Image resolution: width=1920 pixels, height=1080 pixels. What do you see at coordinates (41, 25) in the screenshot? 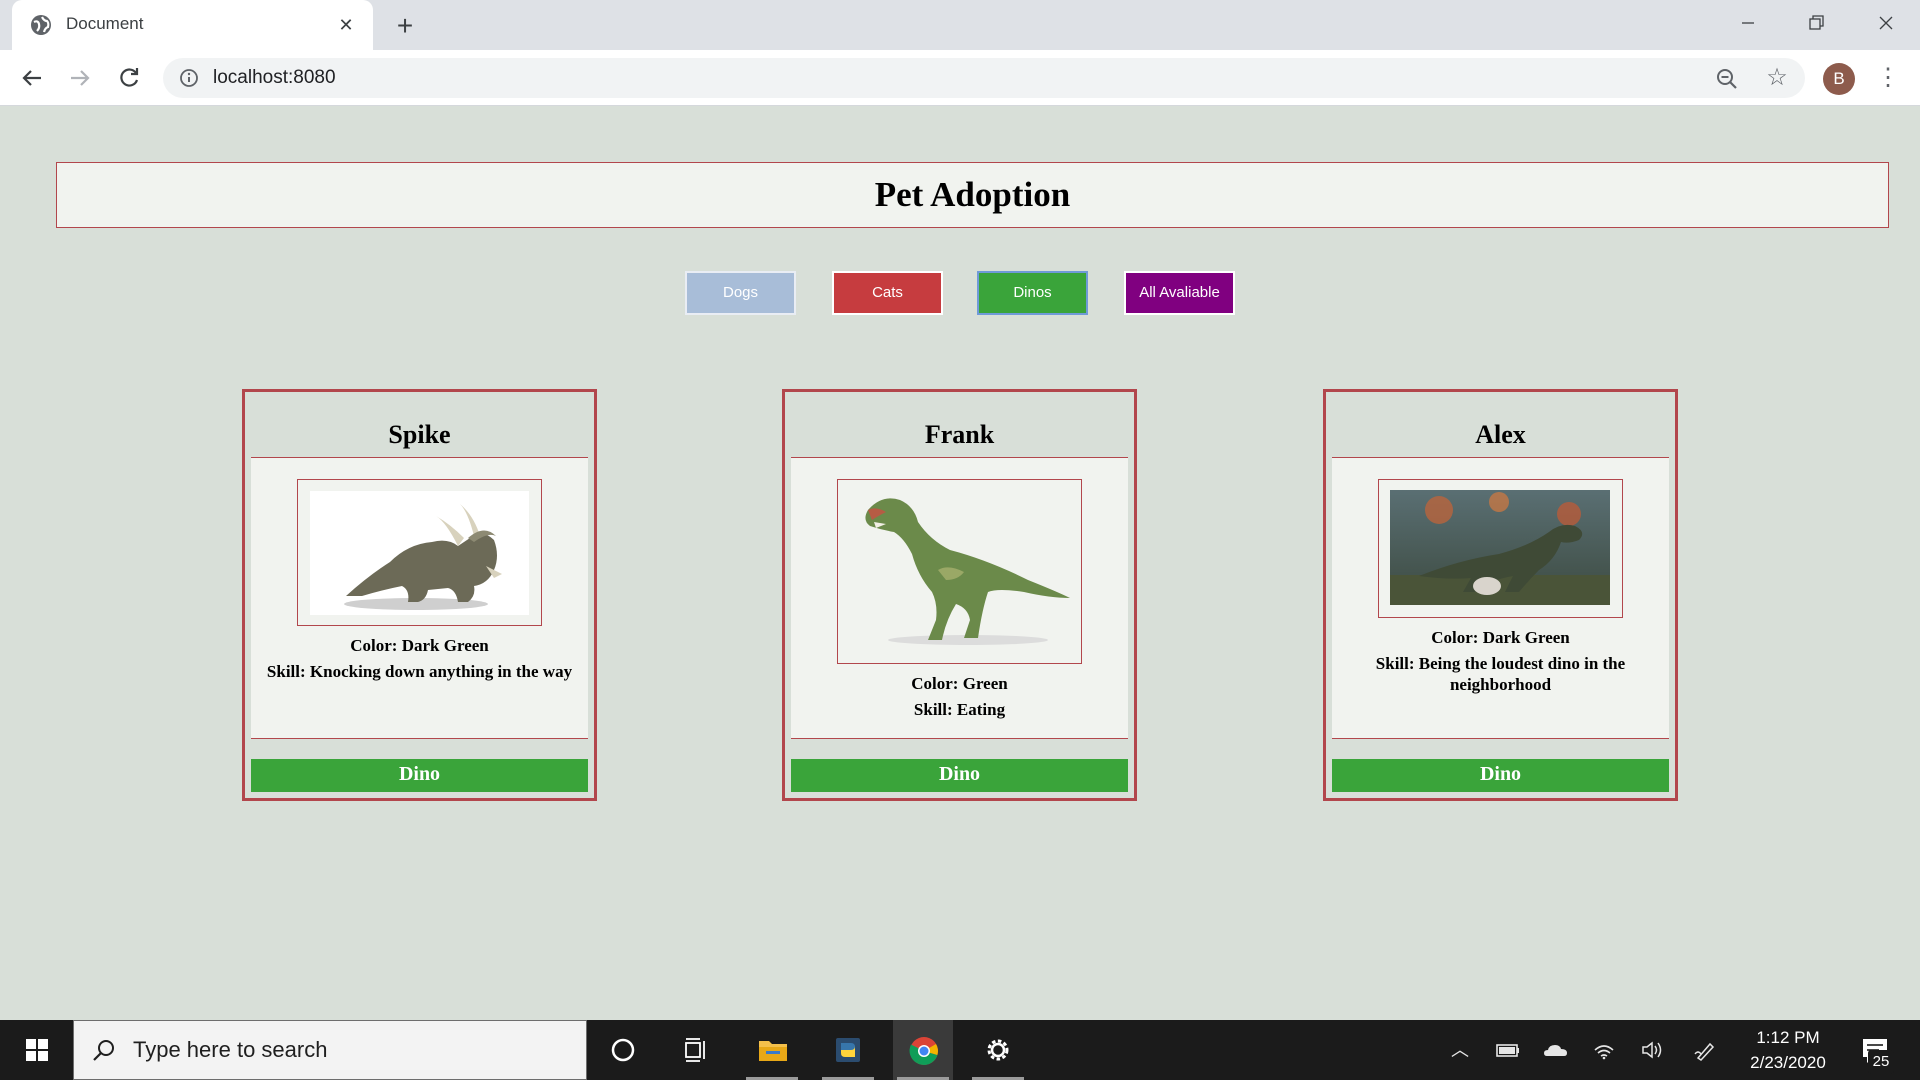
I see `globe-icon` at bounding box center [41, 25].